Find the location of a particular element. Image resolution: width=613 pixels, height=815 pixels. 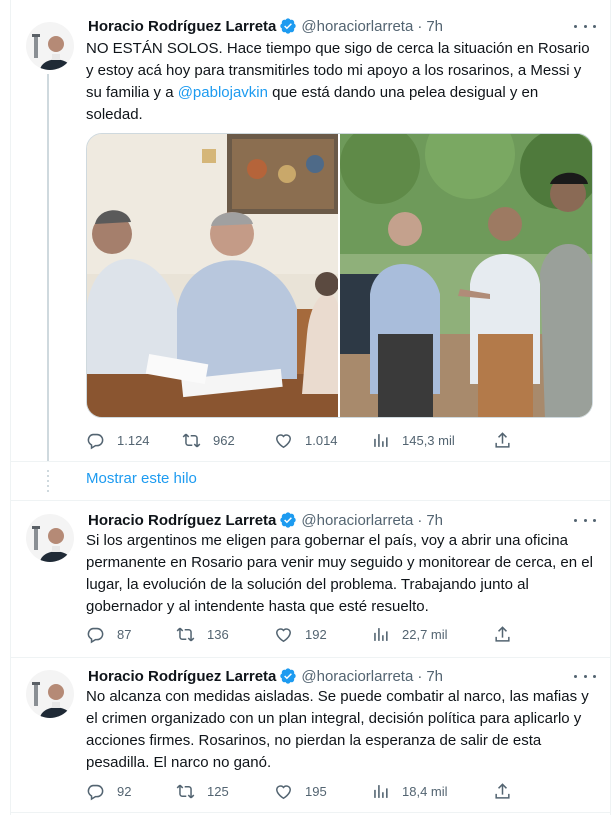

like-button: 192 is located at coordinates (300, 634).